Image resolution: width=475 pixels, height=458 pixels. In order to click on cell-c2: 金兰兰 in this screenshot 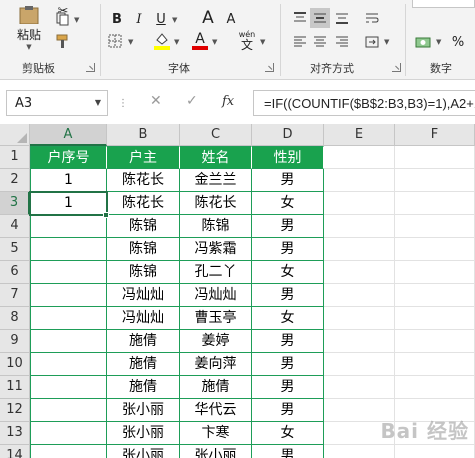, I will do `click(216, 180)`.